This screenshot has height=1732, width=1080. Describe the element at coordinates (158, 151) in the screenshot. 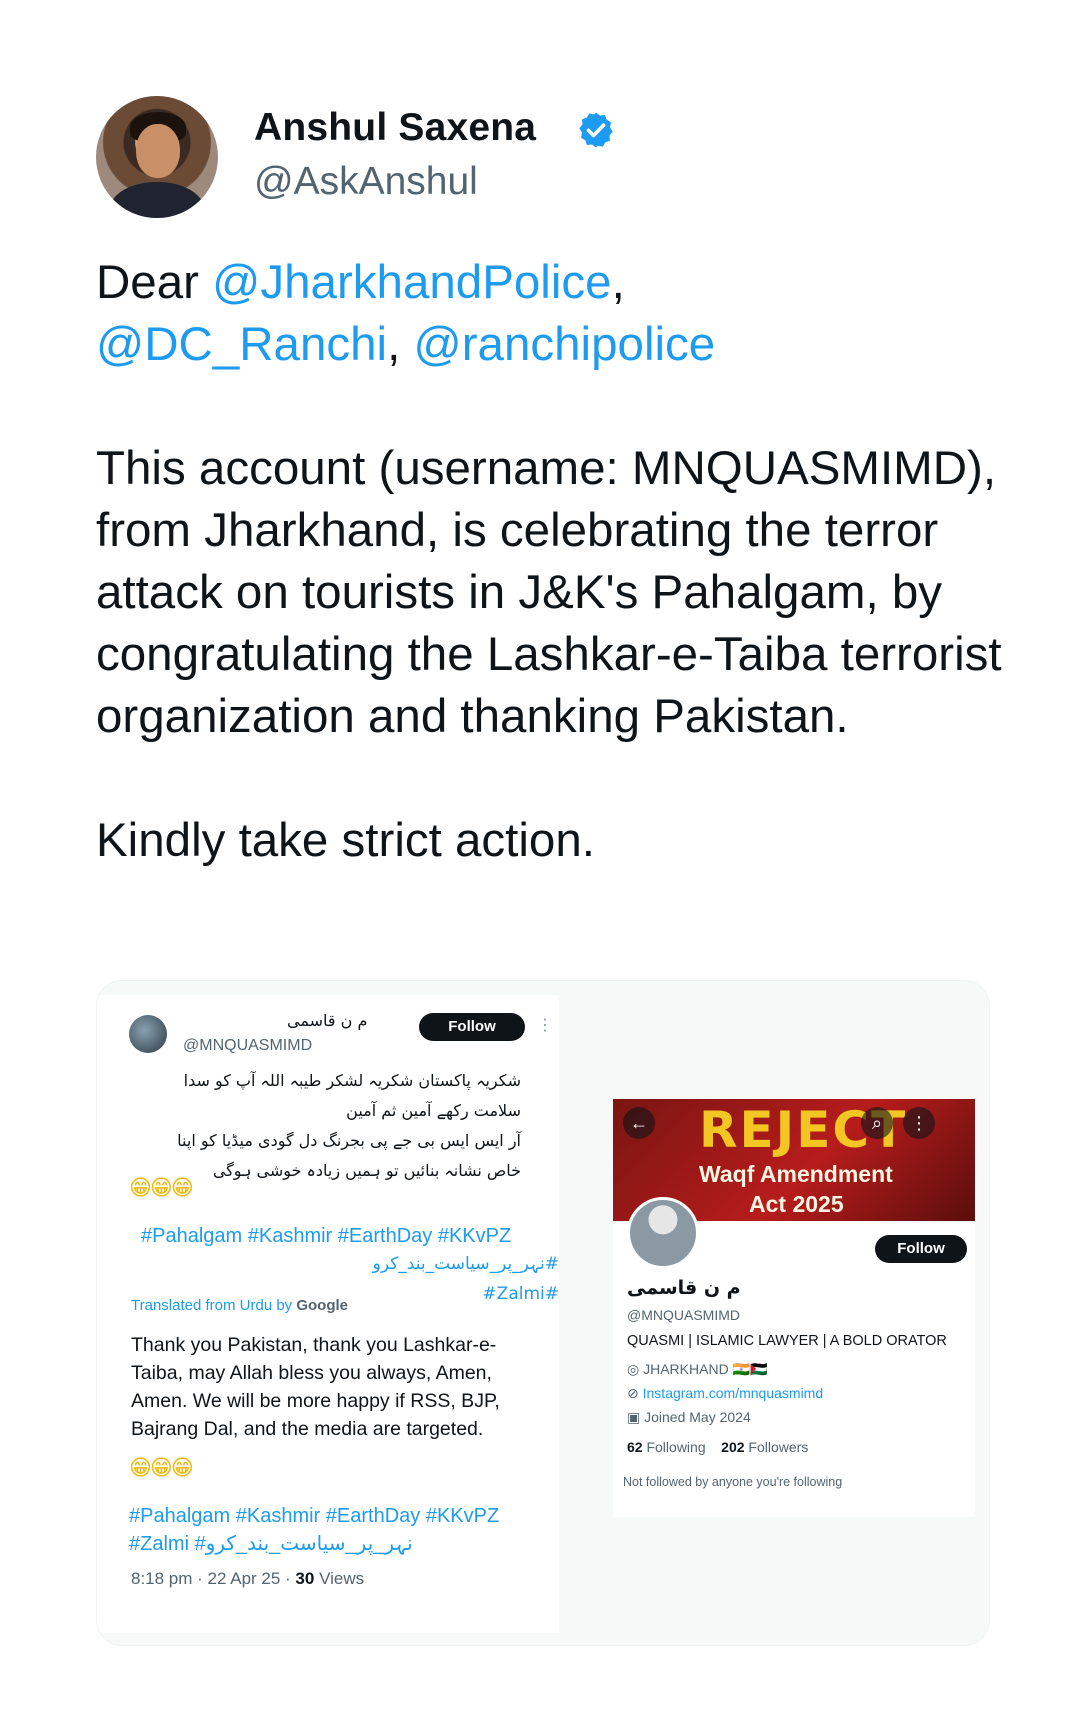

I see `avatar-face` at that location.